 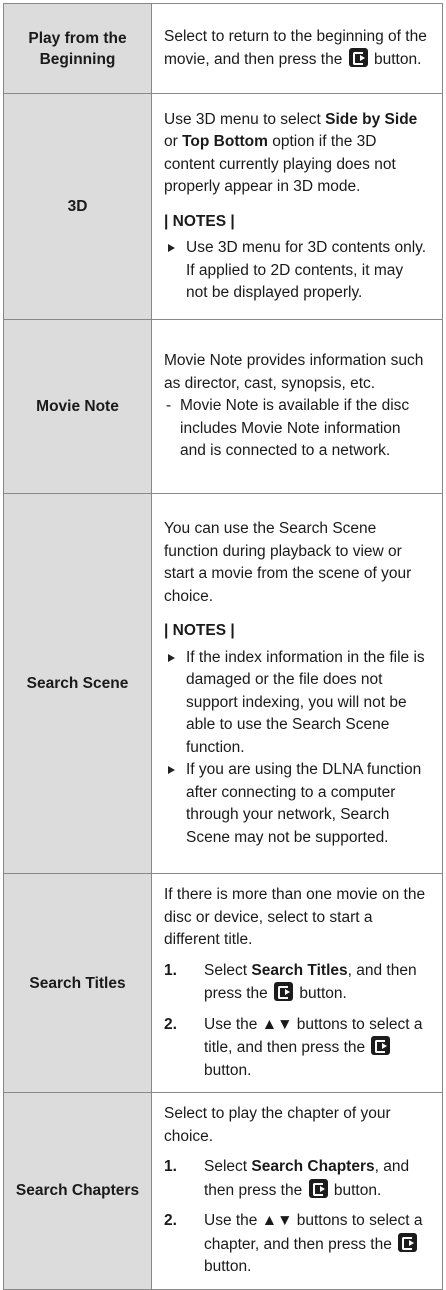 What do you see at coordinates (299, 970) in the screenshot?
I see `menu-item-search-titles: Search Titles` at bounding box center [299, 970].